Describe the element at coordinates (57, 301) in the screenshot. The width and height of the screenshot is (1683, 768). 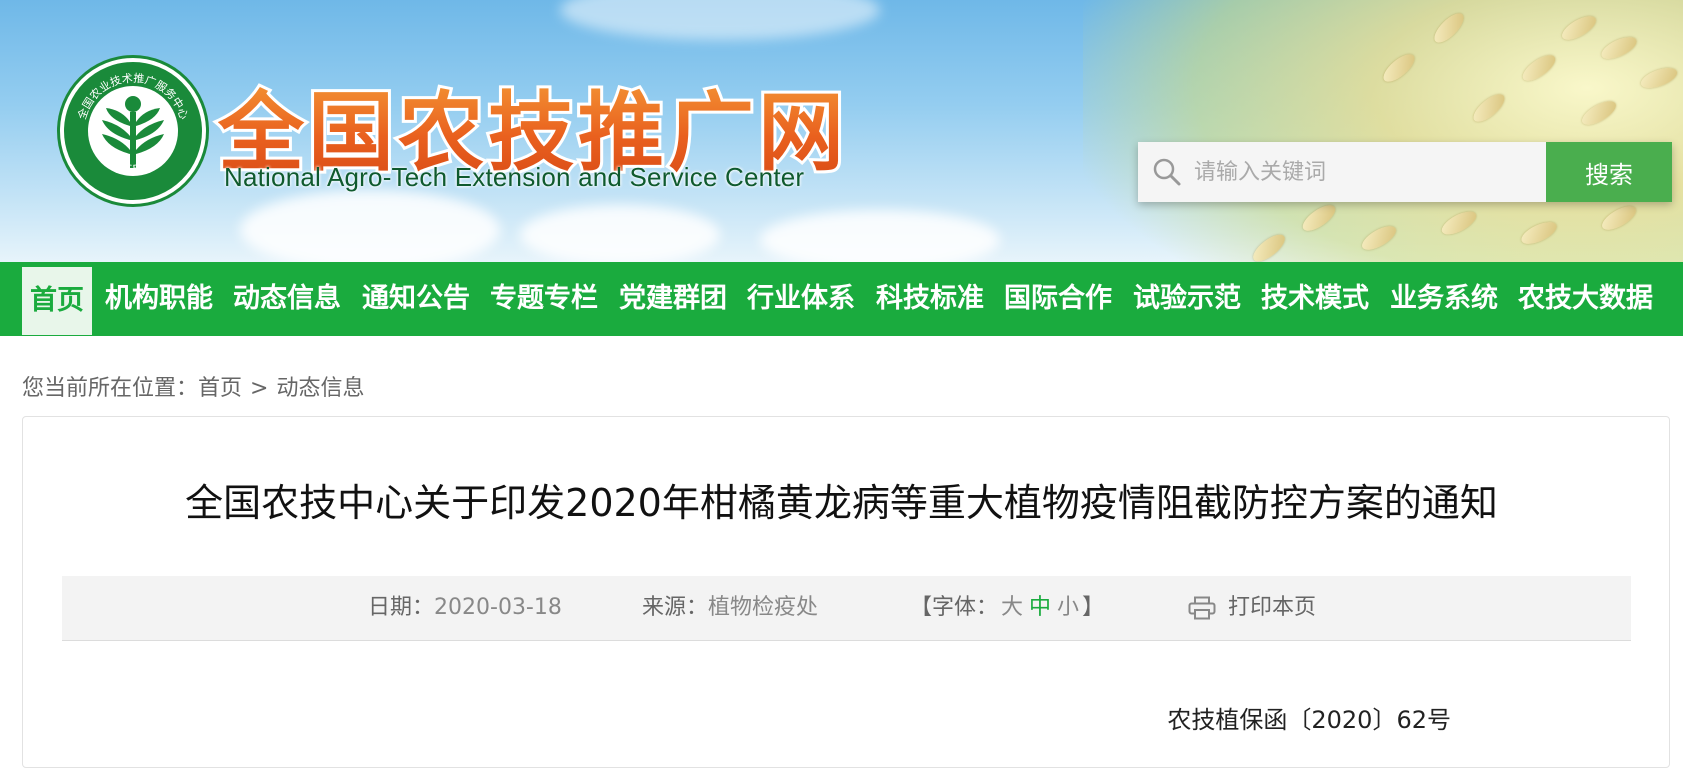
I see `nav-item-home: 首页` at that location.